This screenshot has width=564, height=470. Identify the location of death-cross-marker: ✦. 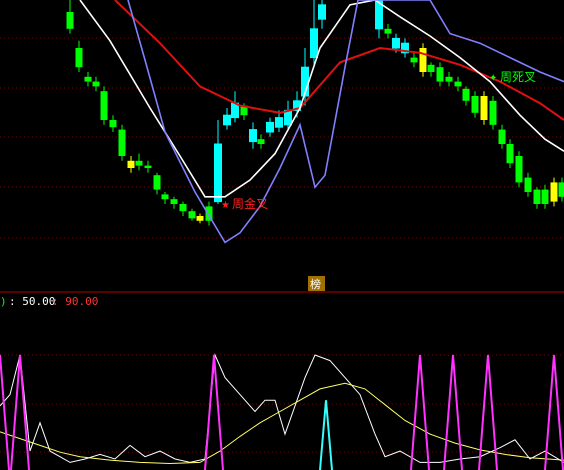
(493, 78).